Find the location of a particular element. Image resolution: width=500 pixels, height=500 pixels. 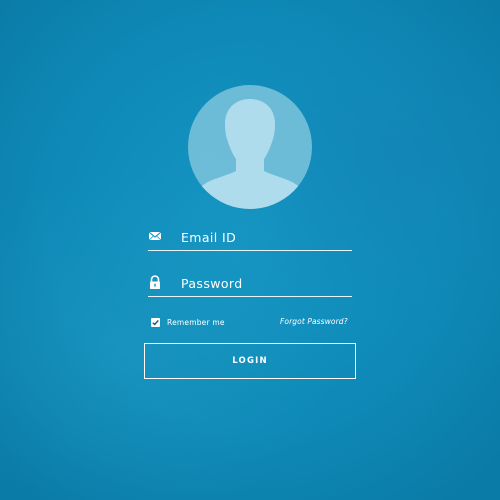

remember-me-checkbox: Remember me is located at coordinates (188, 322).